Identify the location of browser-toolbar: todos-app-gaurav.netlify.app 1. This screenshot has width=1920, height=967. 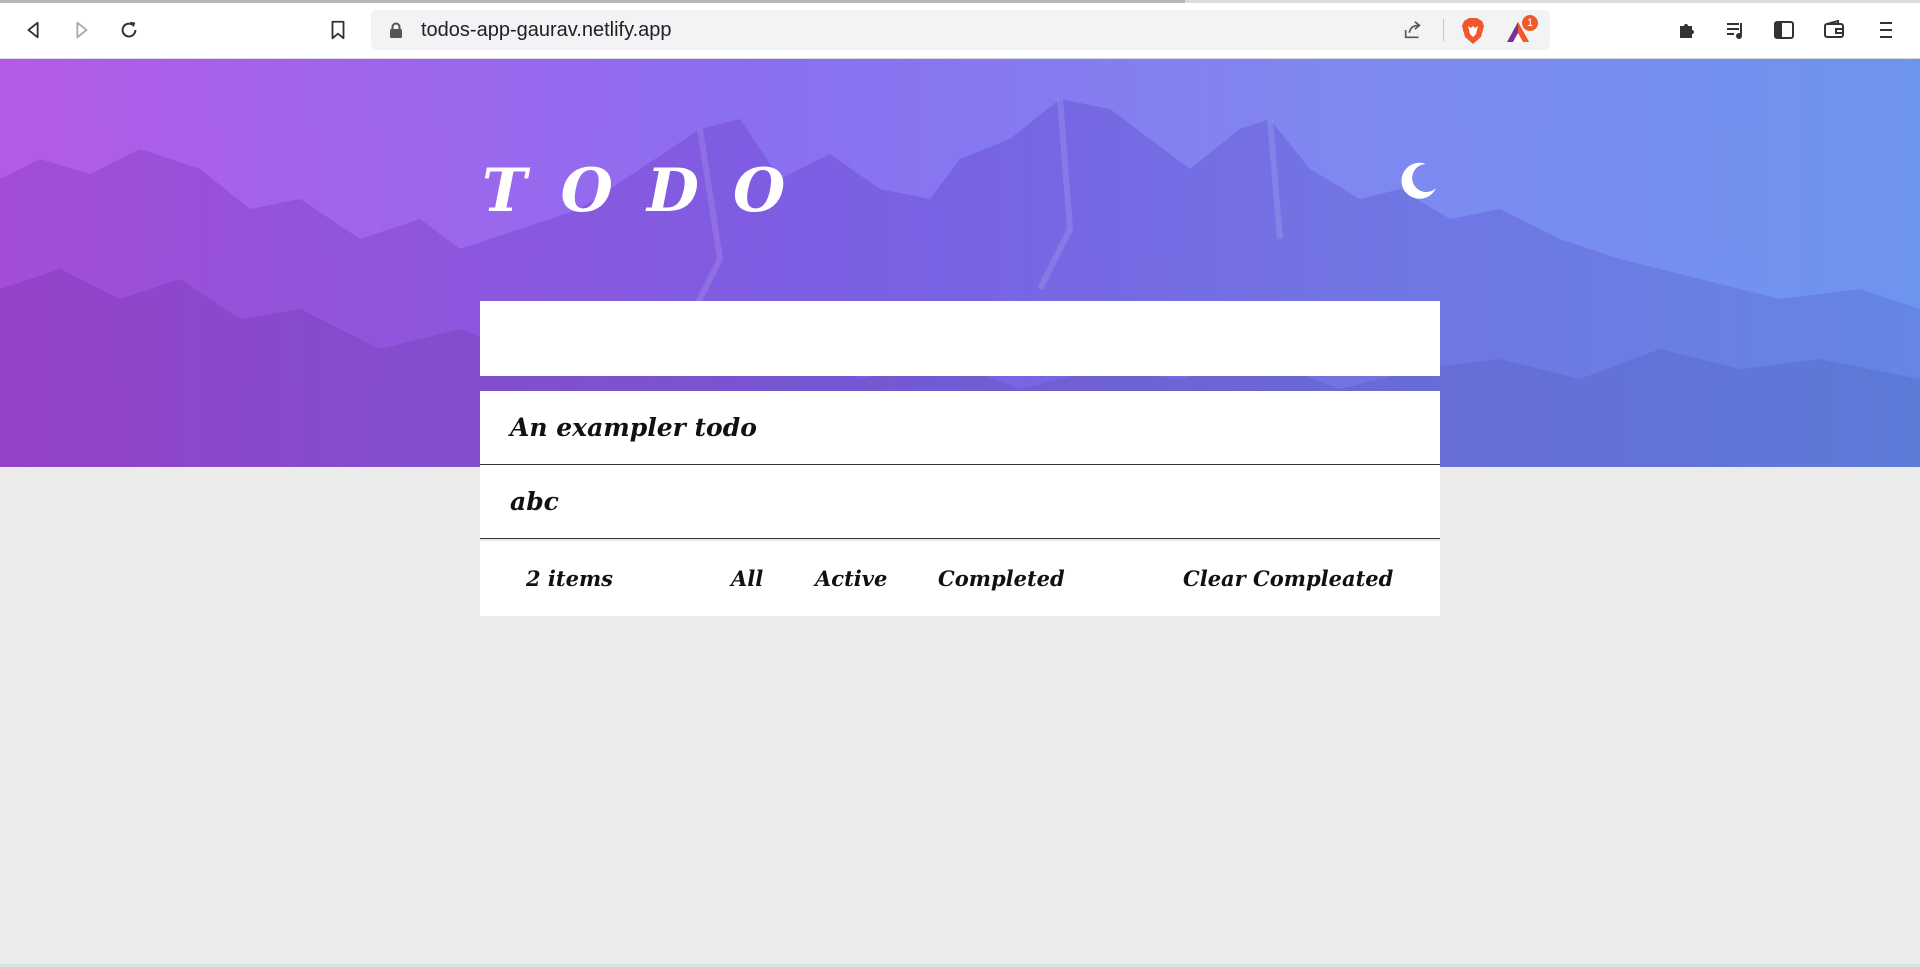
(960, 29).